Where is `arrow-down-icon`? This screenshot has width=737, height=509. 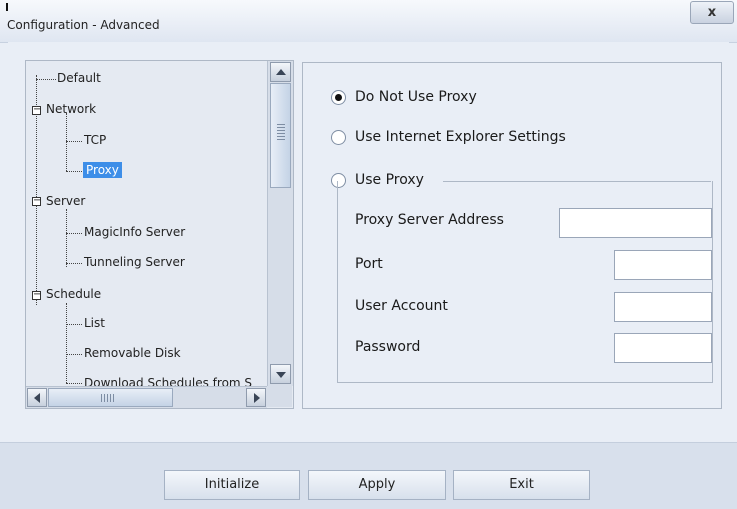 arrow-down-icon is located at coordinates (281, 375).